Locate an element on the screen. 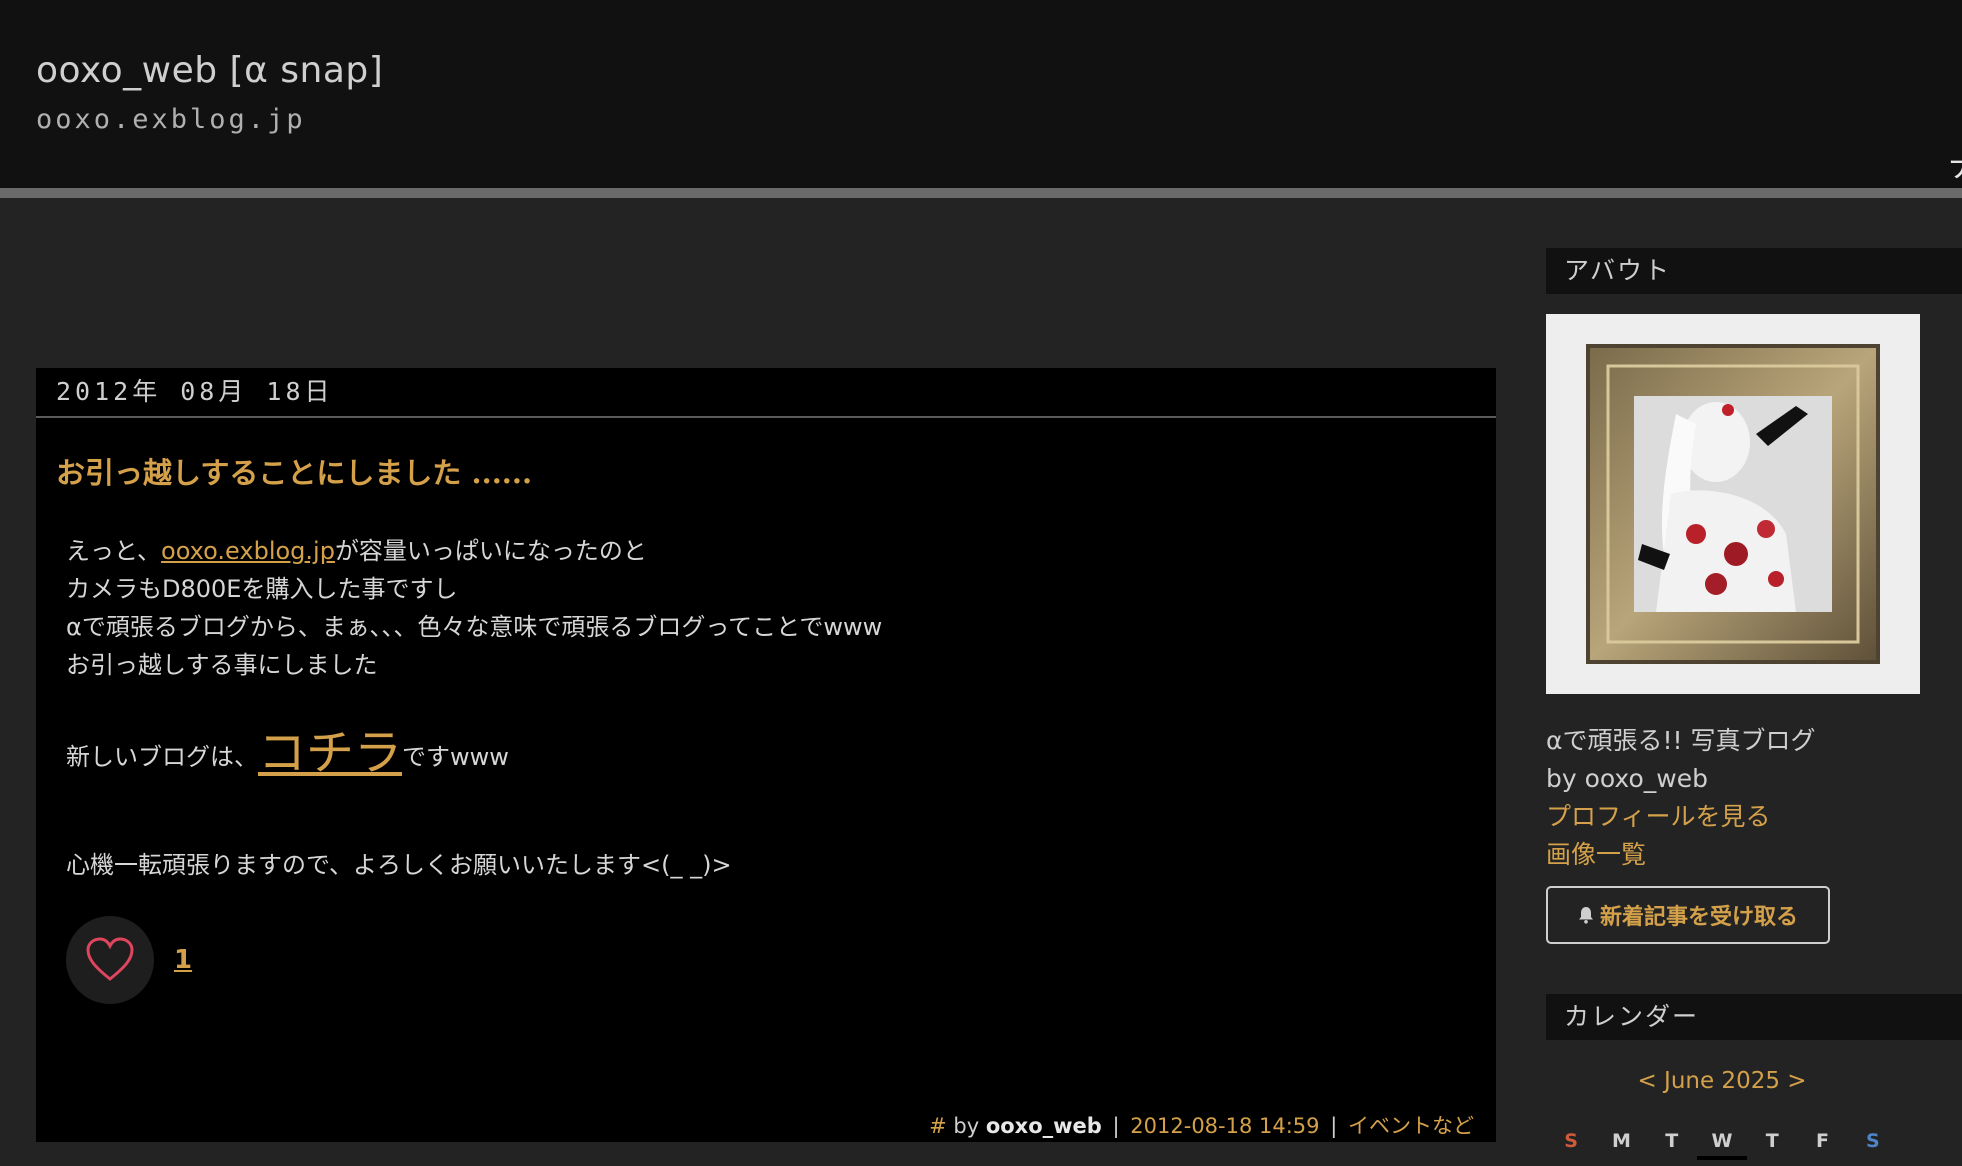  calendar-heading: カレンダー is located at coordinates (1754, 1017).